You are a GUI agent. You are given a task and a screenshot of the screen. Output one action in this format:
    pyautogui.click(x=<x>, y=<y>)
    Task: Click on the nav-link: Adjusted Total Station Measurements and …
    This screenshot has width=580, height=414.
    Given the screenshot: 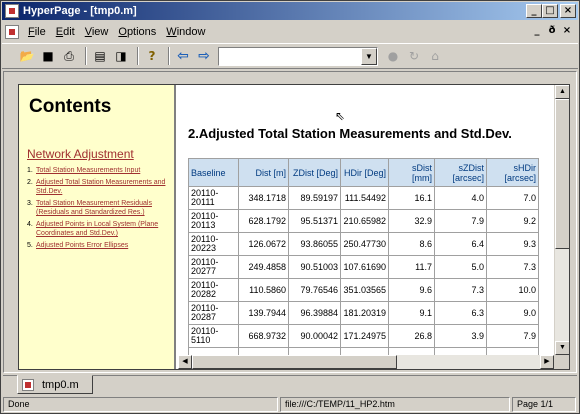 What is the action you would take?
    pyautogui.click(x=101, y=187)
    